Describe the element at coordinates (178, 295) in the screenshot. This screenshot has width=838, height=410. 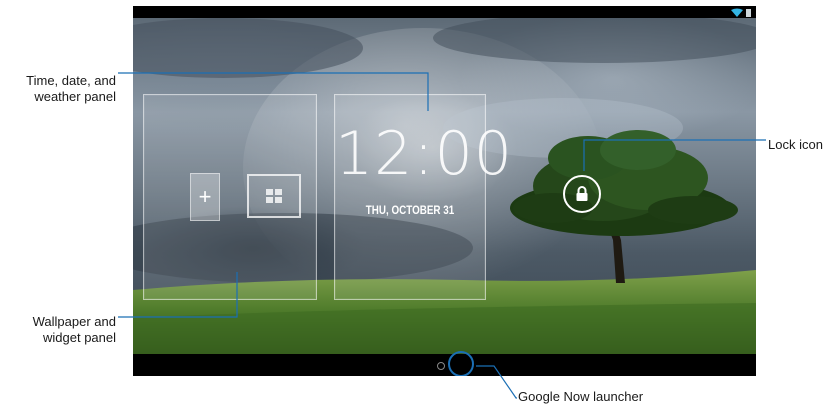
I see `wallpaper-panel-callout-line` at that location.